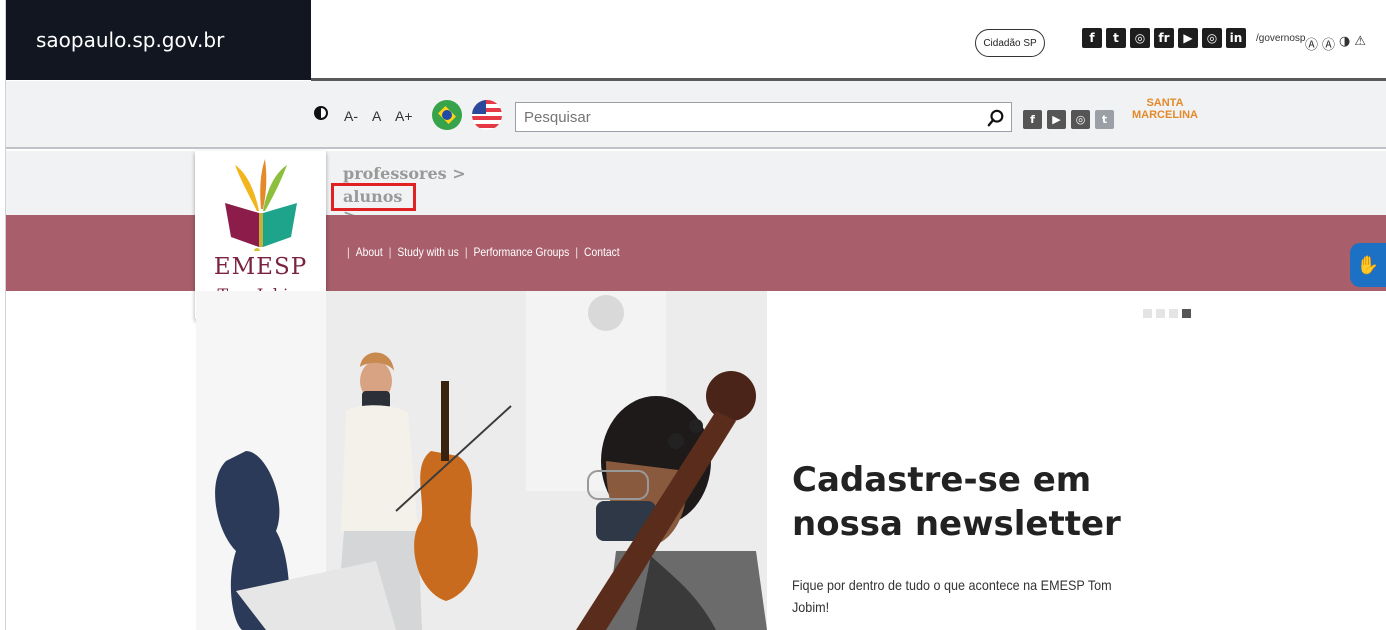  What do you see at coordinates (427, 252) in the screenshot?
I see `nav-item-study-with-us: Study with us` at bounding box center [427, 252].